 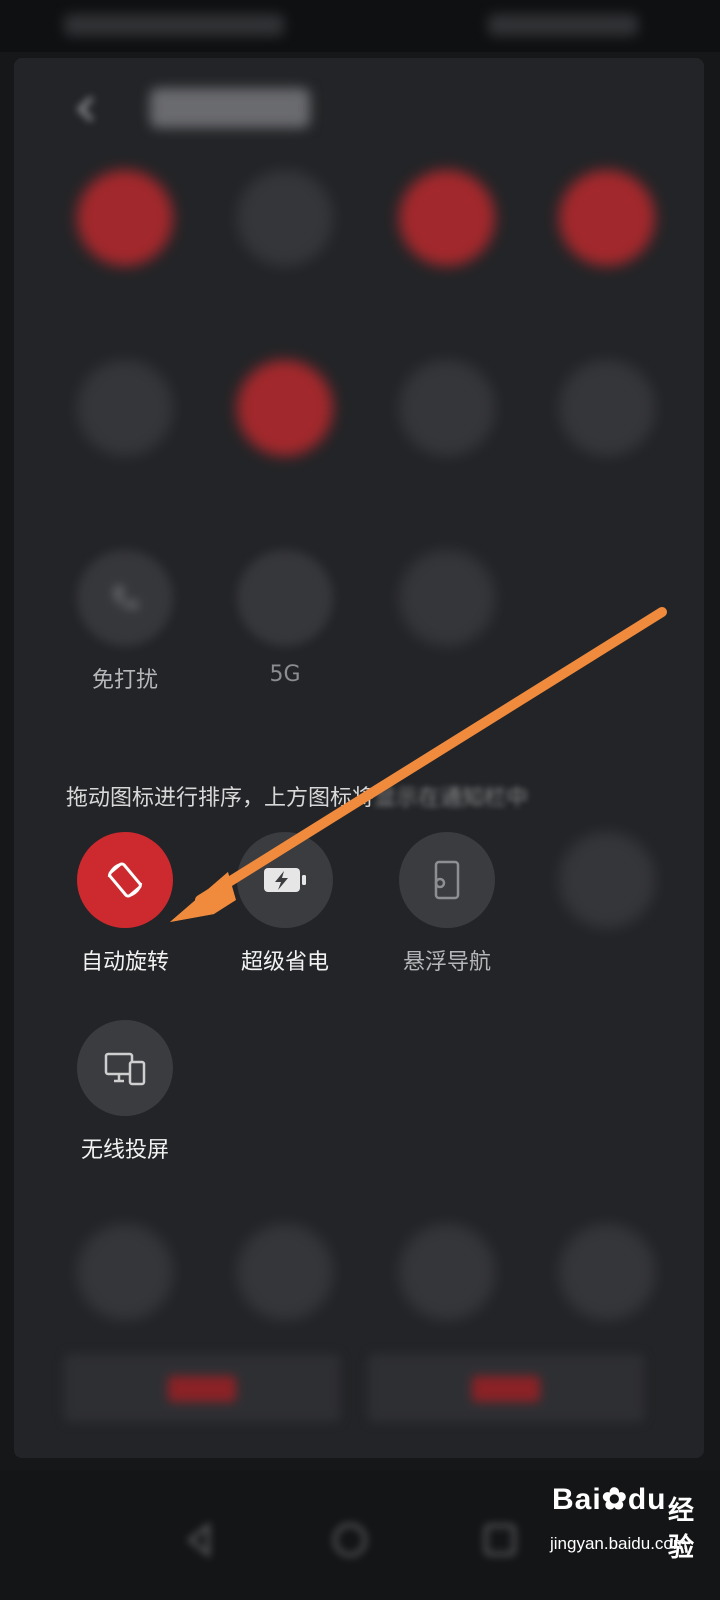 I want to click on page-title-blurred, so click(x=230, y=108).